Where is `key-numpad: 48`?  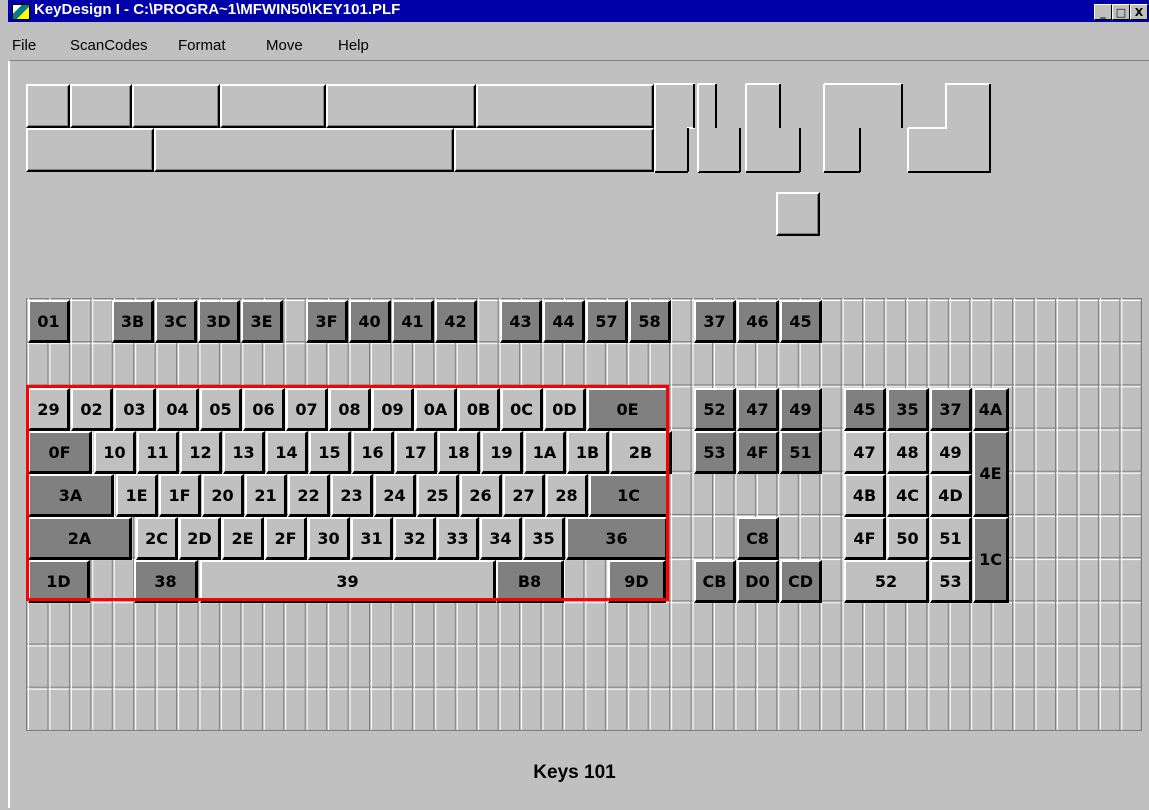
key-numpad: 48 is located at coordinates (908, 452).